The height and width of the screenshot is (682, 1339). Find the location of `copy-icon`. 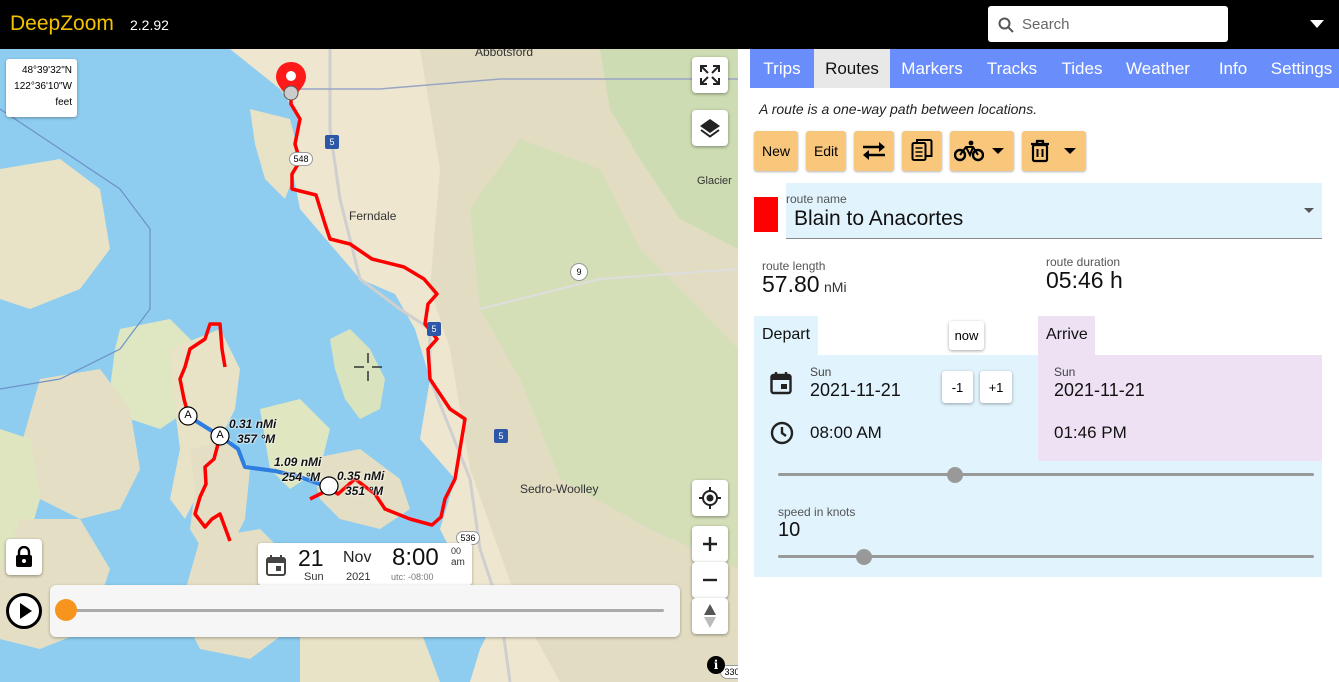

copy-icon is located at coordinates (922, 150).